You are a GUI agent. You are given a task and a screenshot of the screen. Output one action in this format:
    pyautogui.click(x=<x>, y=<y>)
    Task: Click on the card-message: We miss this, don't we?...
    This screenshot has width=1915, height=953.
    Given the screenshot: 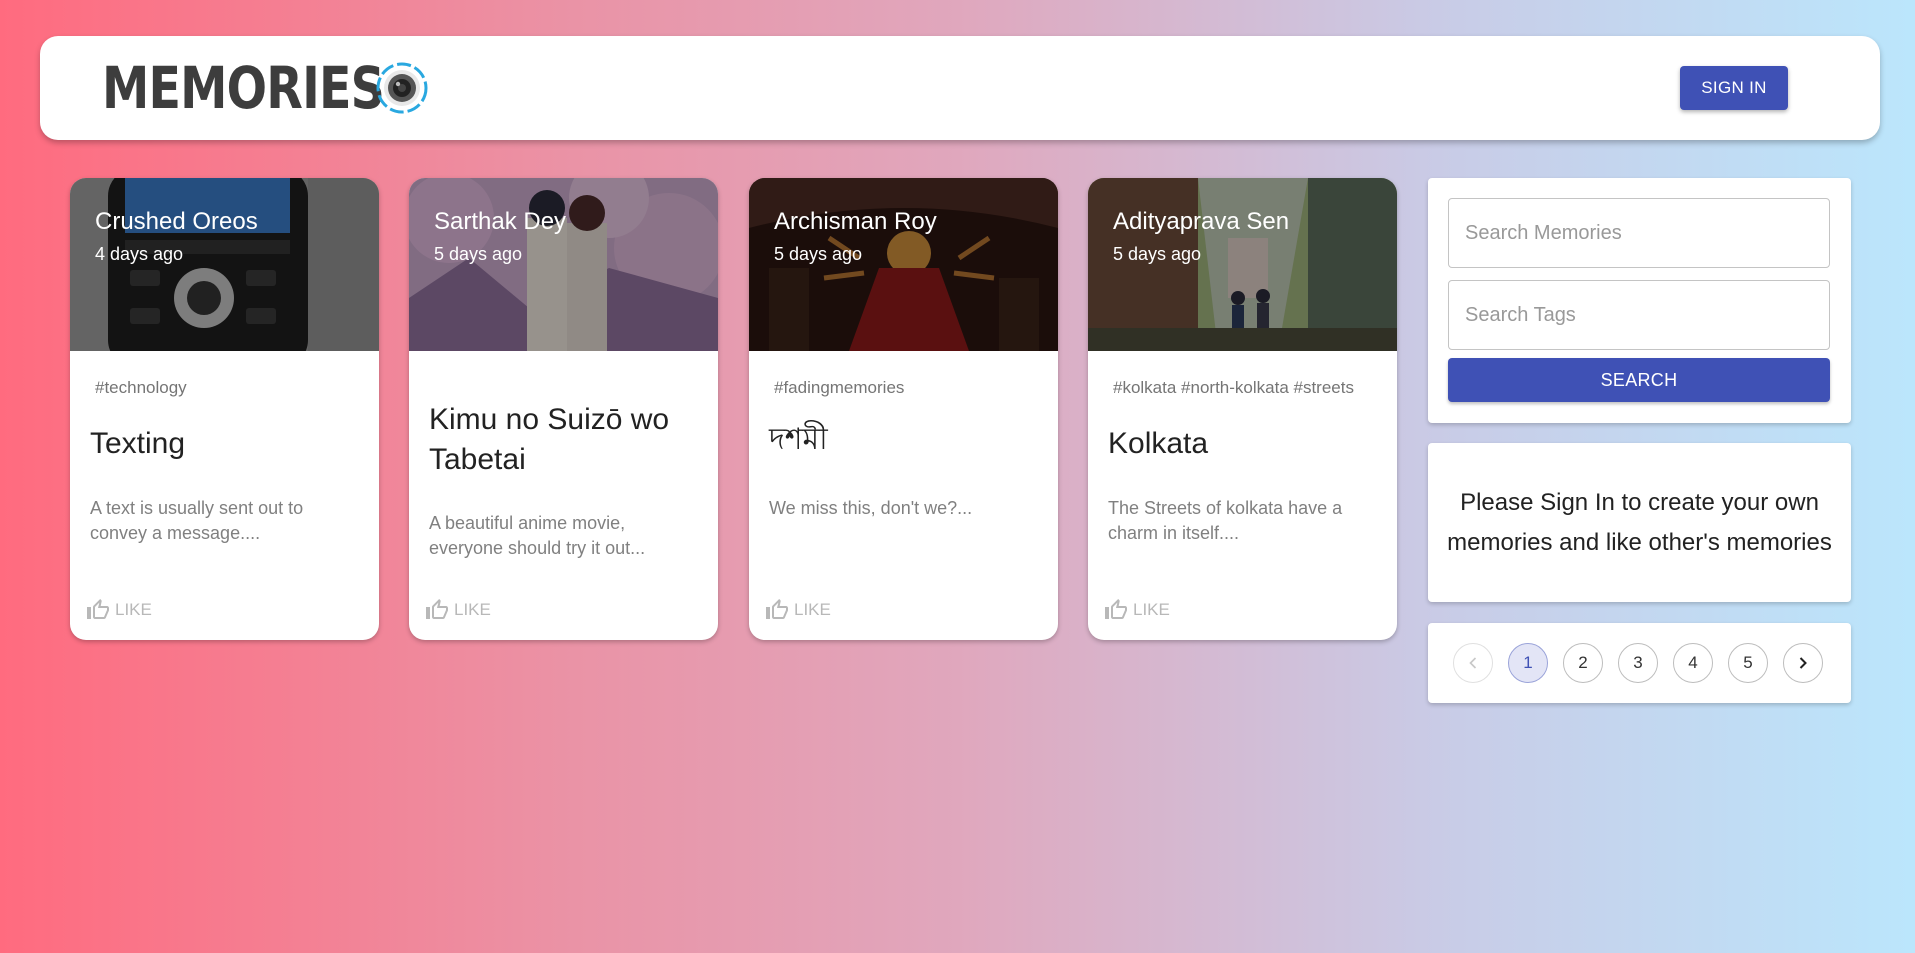 What is the action you would take?
    pyautogui.click(x=871, y=508)
    